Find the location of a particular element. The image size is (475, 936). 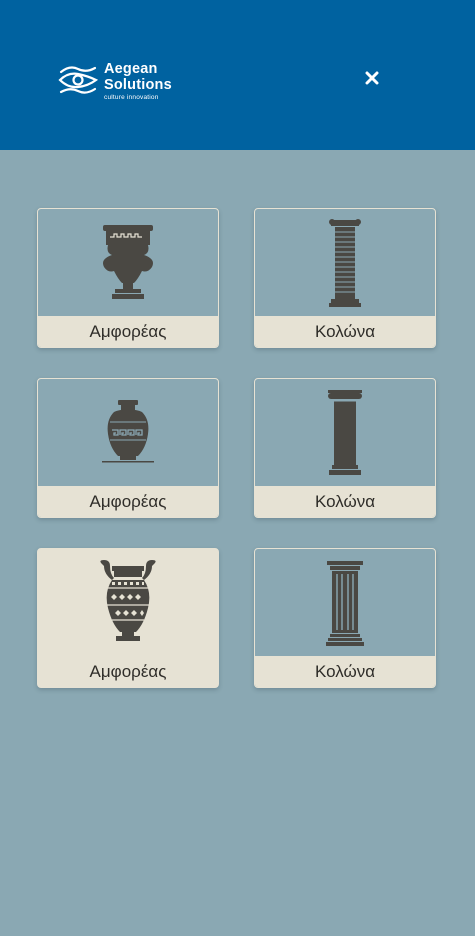

fluted-column-icon is located at coordinates (345, 603).